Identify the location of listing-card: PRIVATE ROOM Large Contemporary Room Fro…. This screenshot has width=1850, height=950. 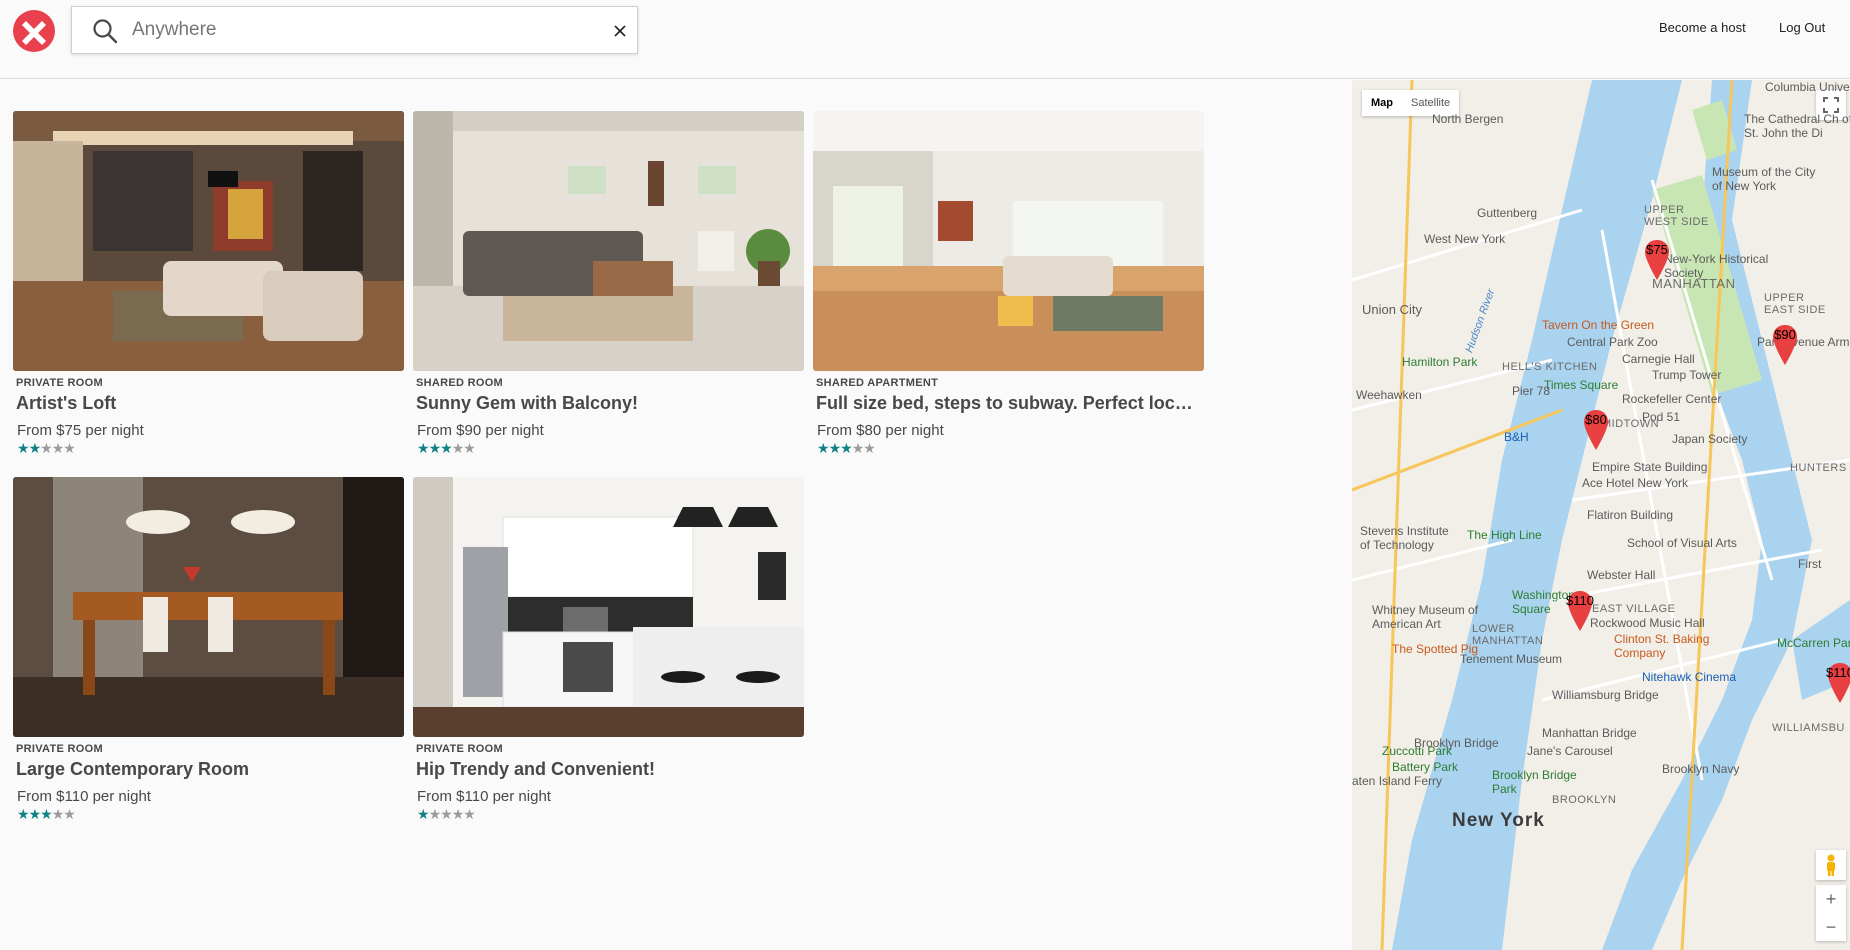
(208, 657).